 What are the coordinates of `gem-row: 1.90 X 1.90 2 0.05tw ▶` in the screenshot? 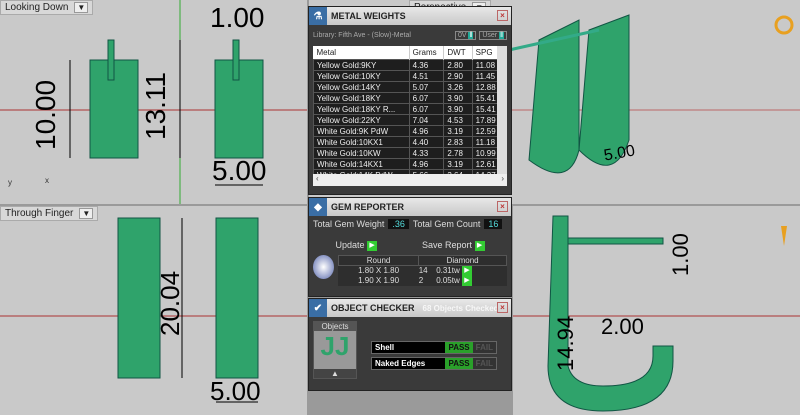 It's located at (422, 280).